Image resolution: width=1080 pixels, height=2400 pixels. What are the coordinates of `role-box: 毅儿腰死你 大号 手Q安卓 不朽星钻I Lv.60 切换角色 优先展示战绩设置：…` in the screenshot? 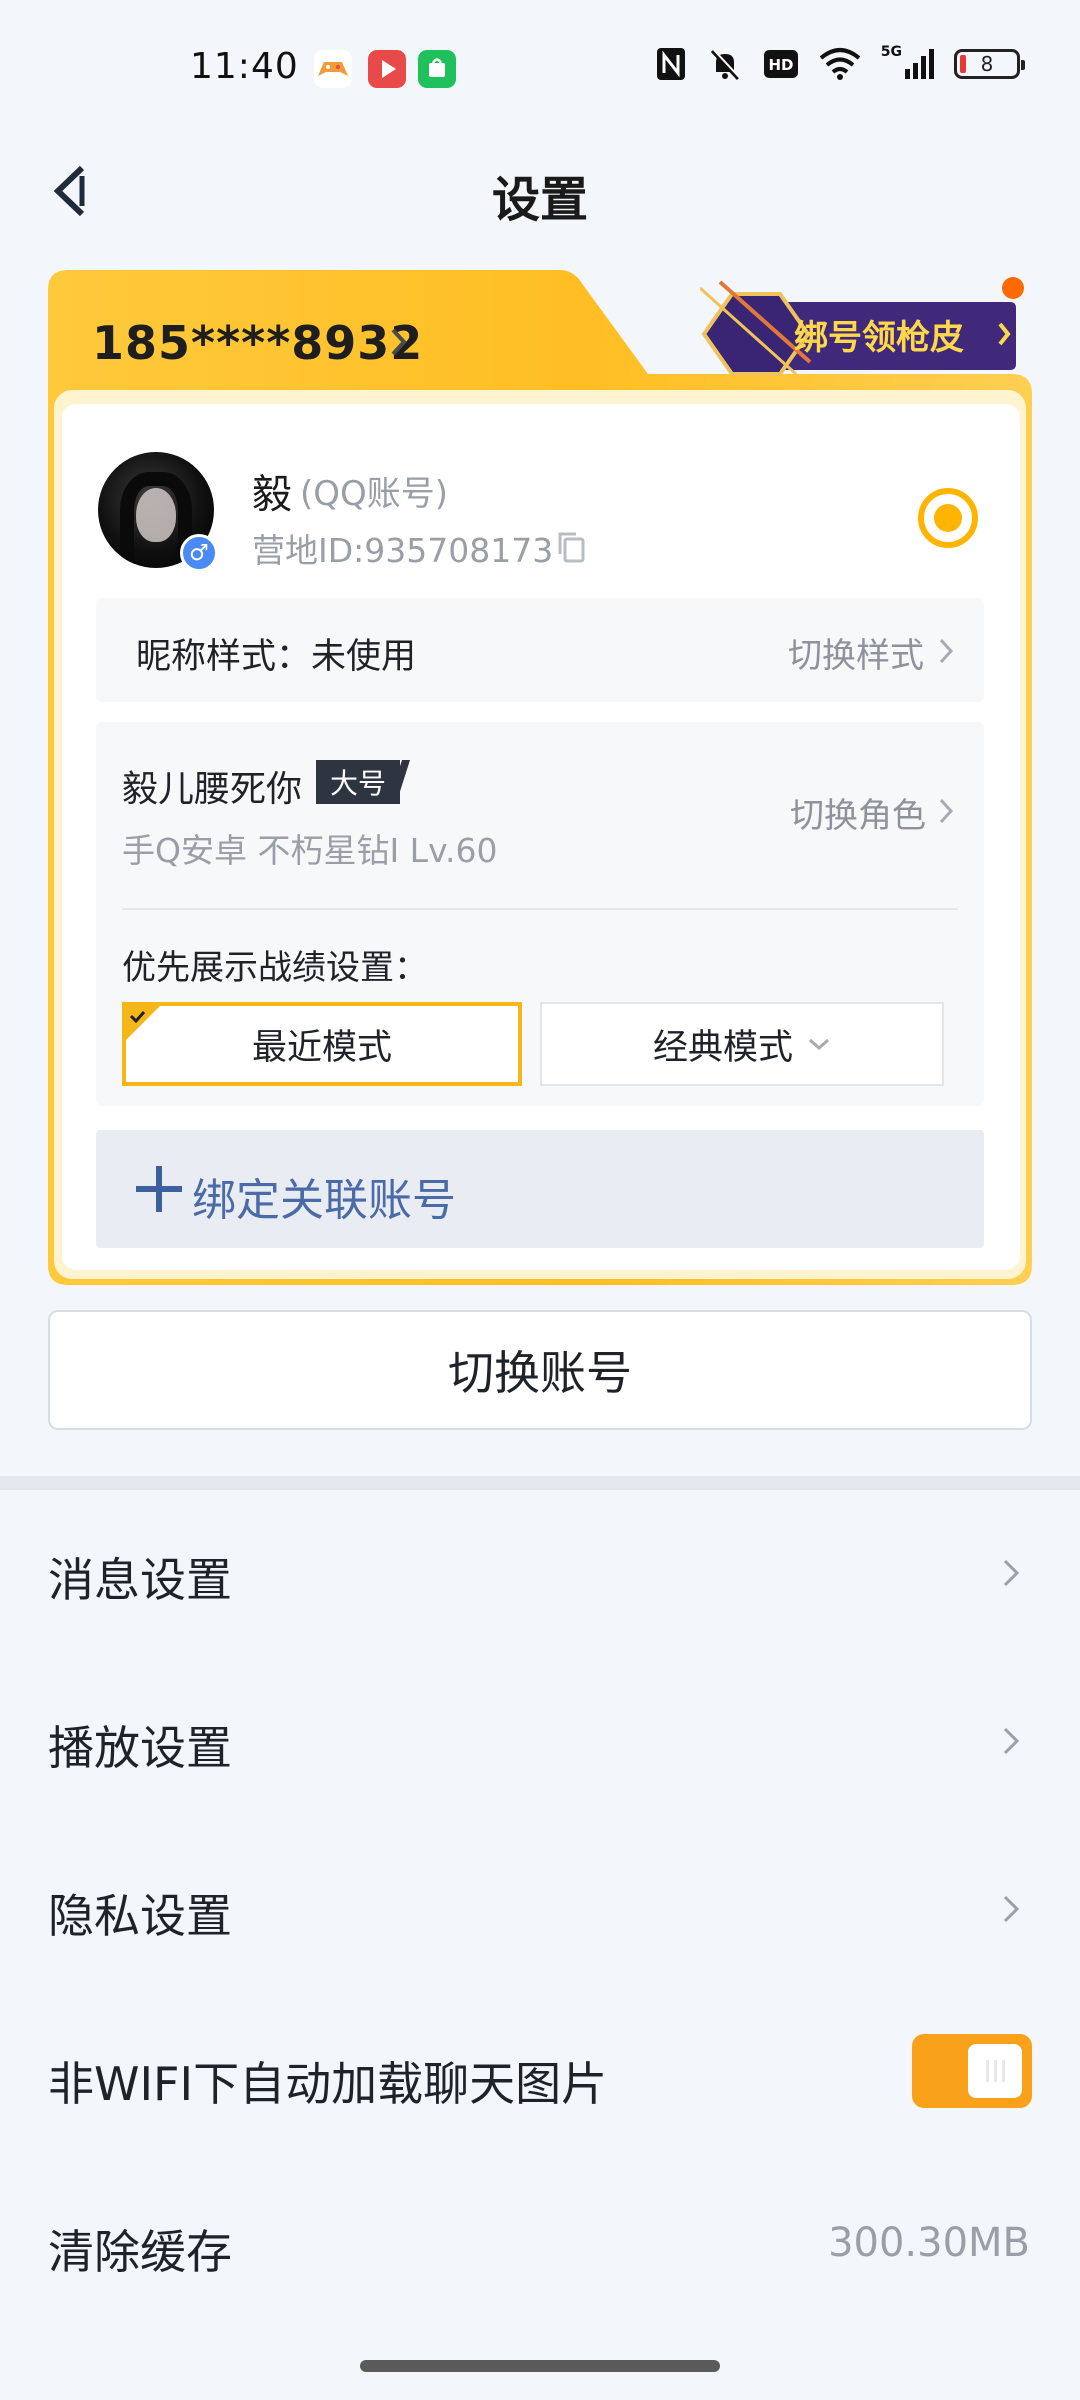 It's located at (540, 914).